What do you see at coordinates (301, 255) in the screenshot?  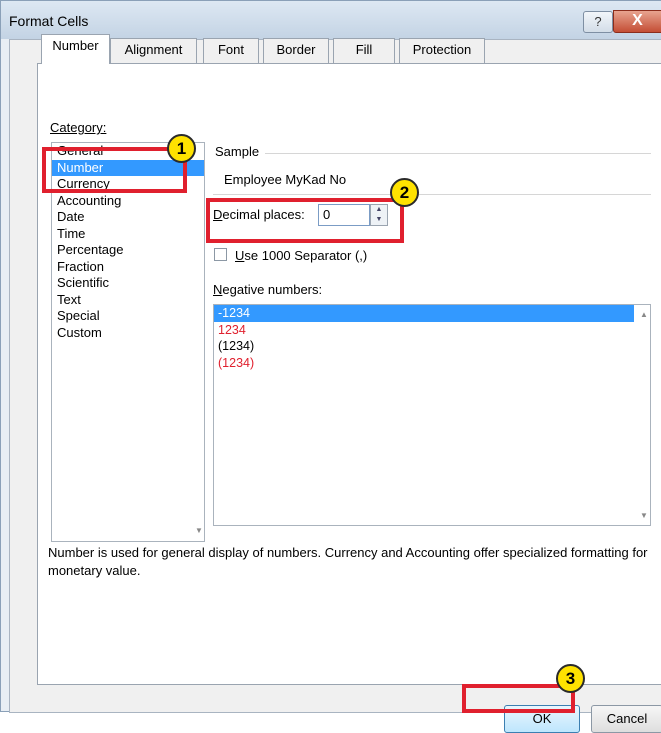 I see `thousand-separator-label: Use 1000 Separator (,)` at bounding box center [301, 255].